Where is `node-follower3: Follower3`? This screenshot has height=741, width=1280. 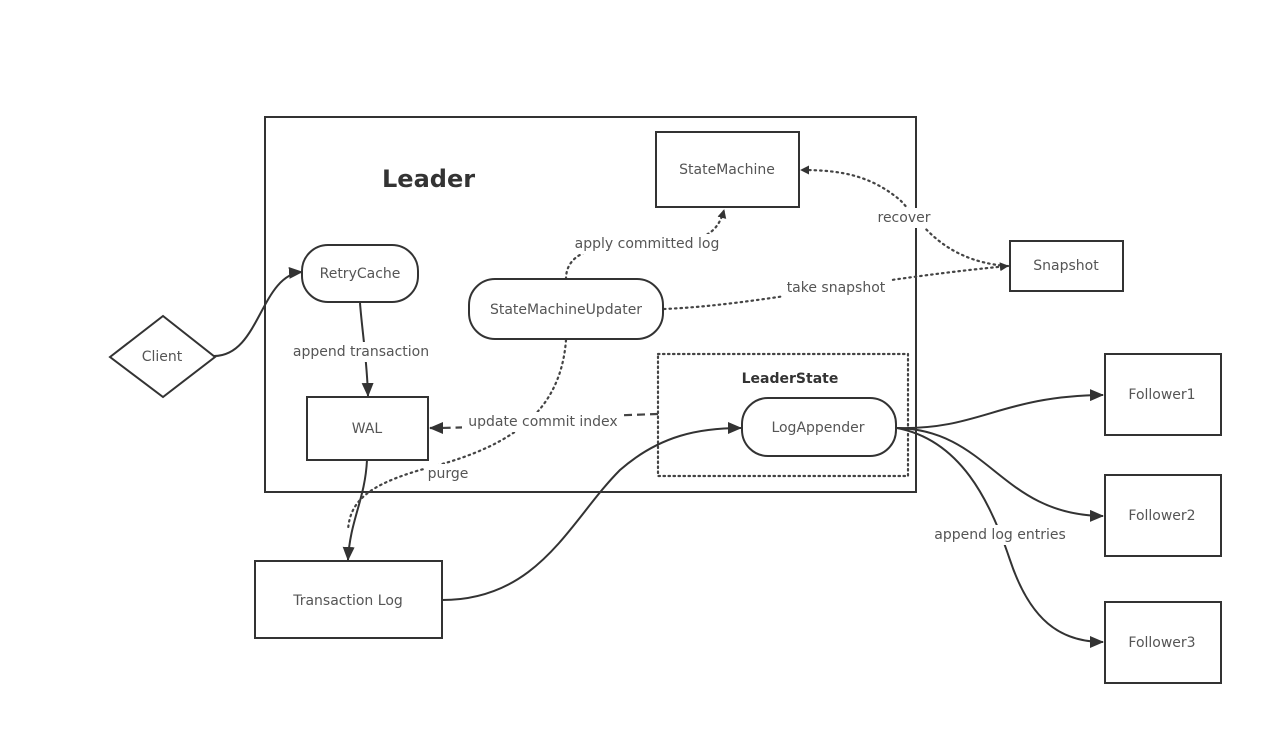
node-follower3: Follower3 is located at coordinates (1163, 642).